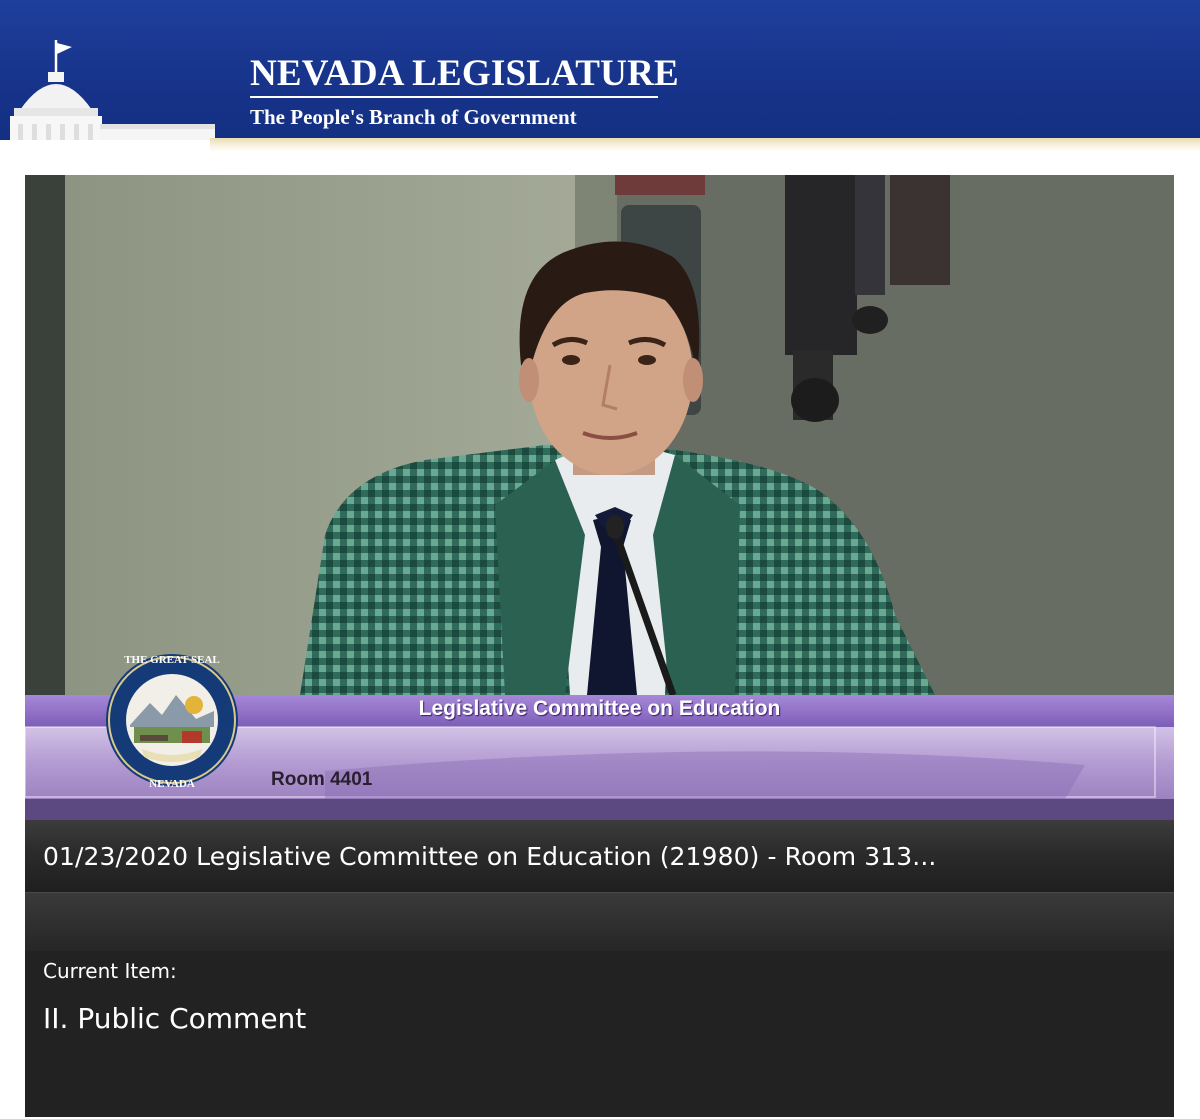 Image resolution: width=1200 pixels, height=1119 pixels. I want to click on site-subtitle: The People's Branch of Government, so click(413, 117).